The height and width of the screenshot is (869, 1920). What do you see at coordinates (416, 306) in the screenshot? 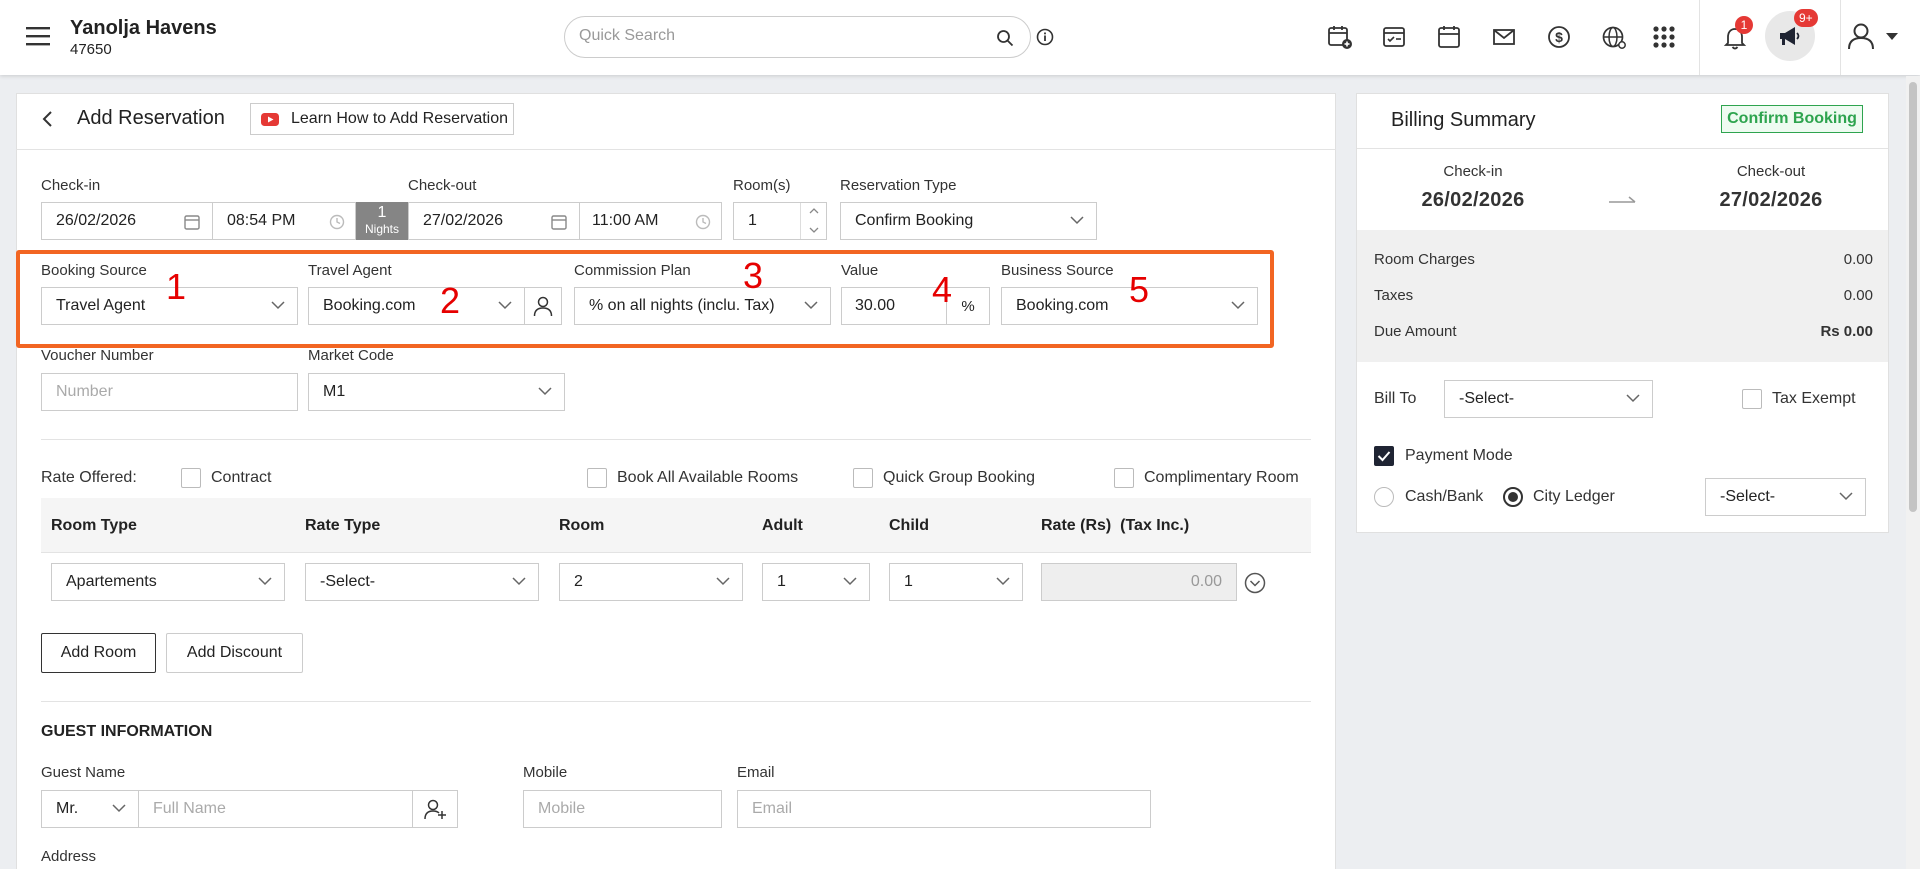
I see `travel-agent-select: Booking.com` at bounding box center [416, 306].